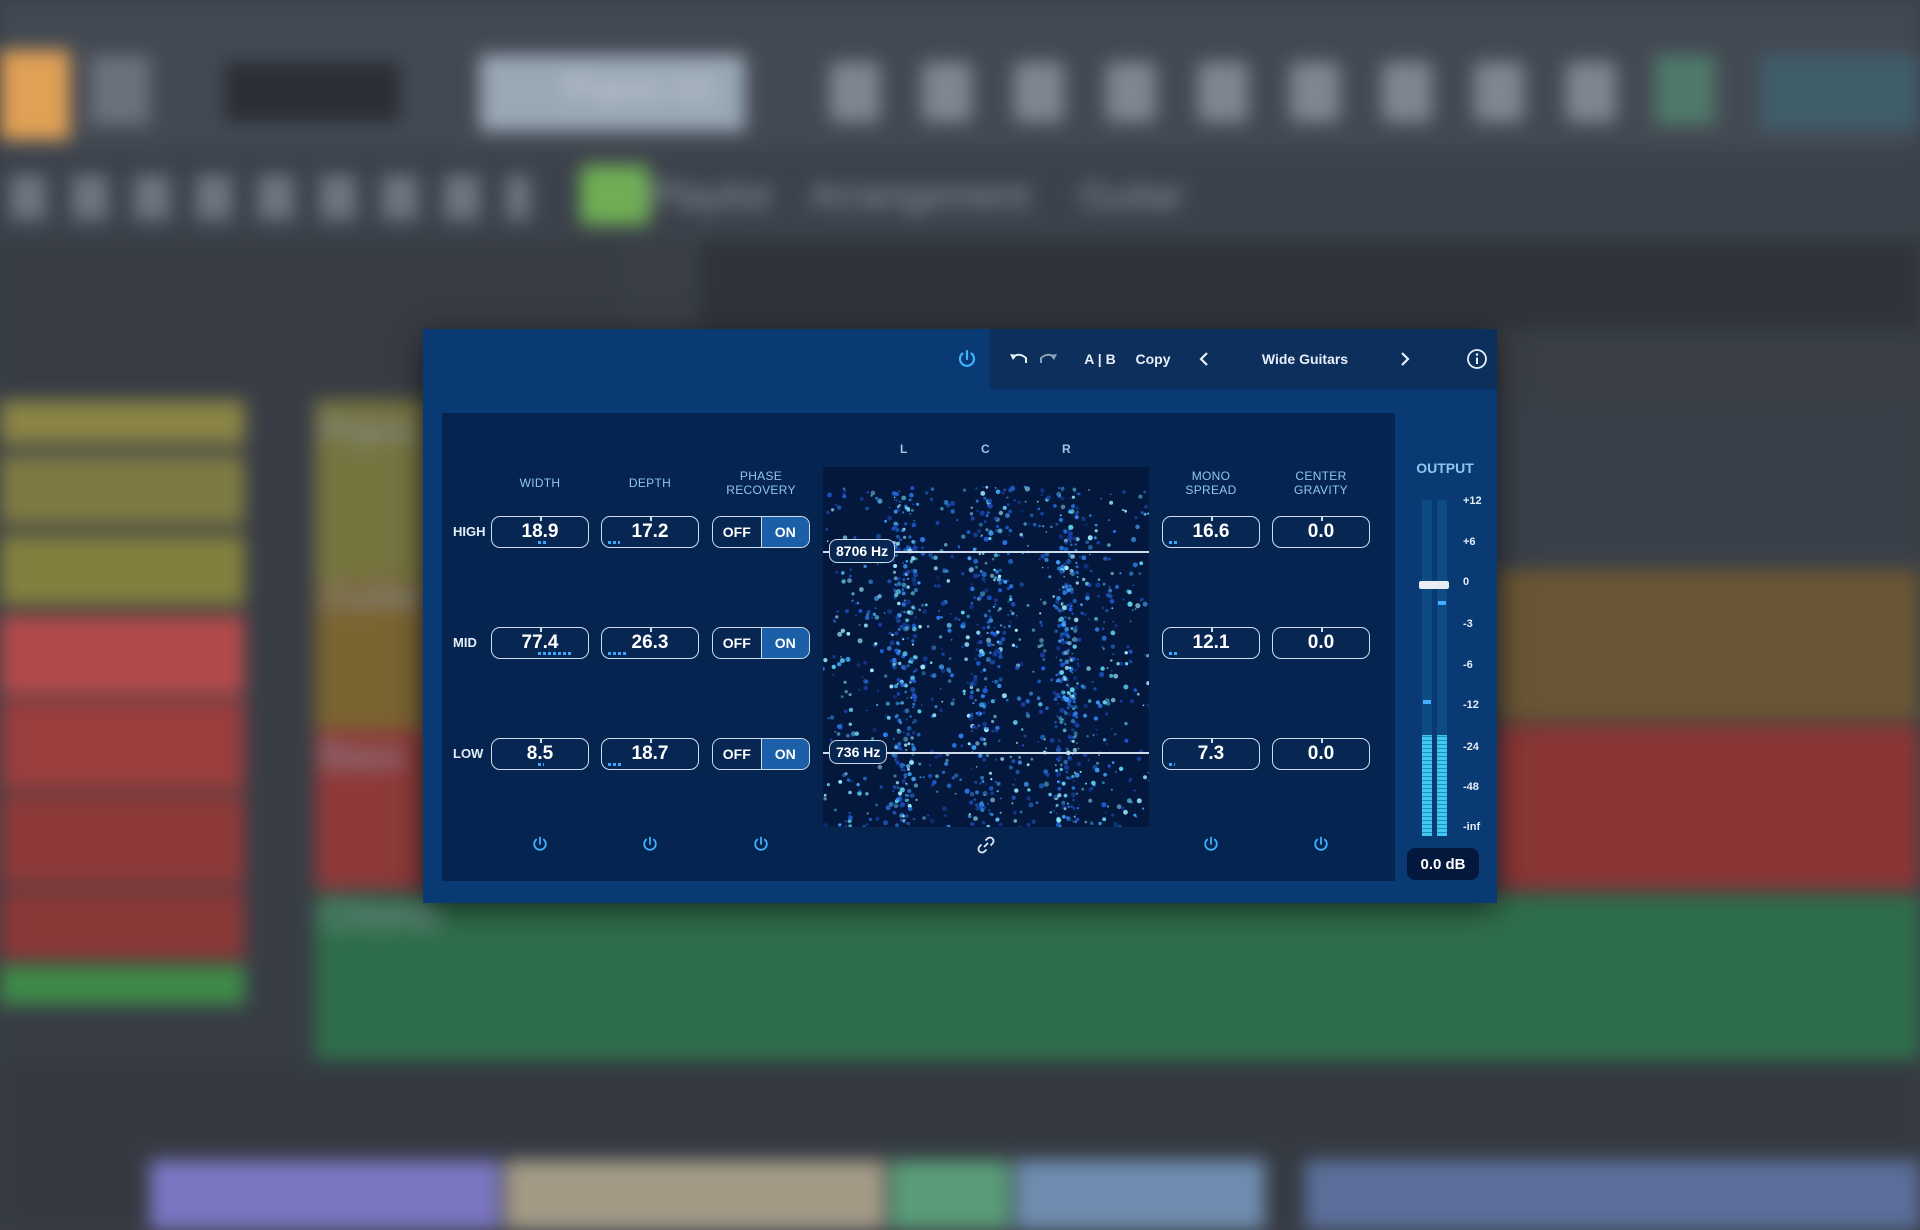  I want to click on high-phase-on-option: ON, so click(785, 532).